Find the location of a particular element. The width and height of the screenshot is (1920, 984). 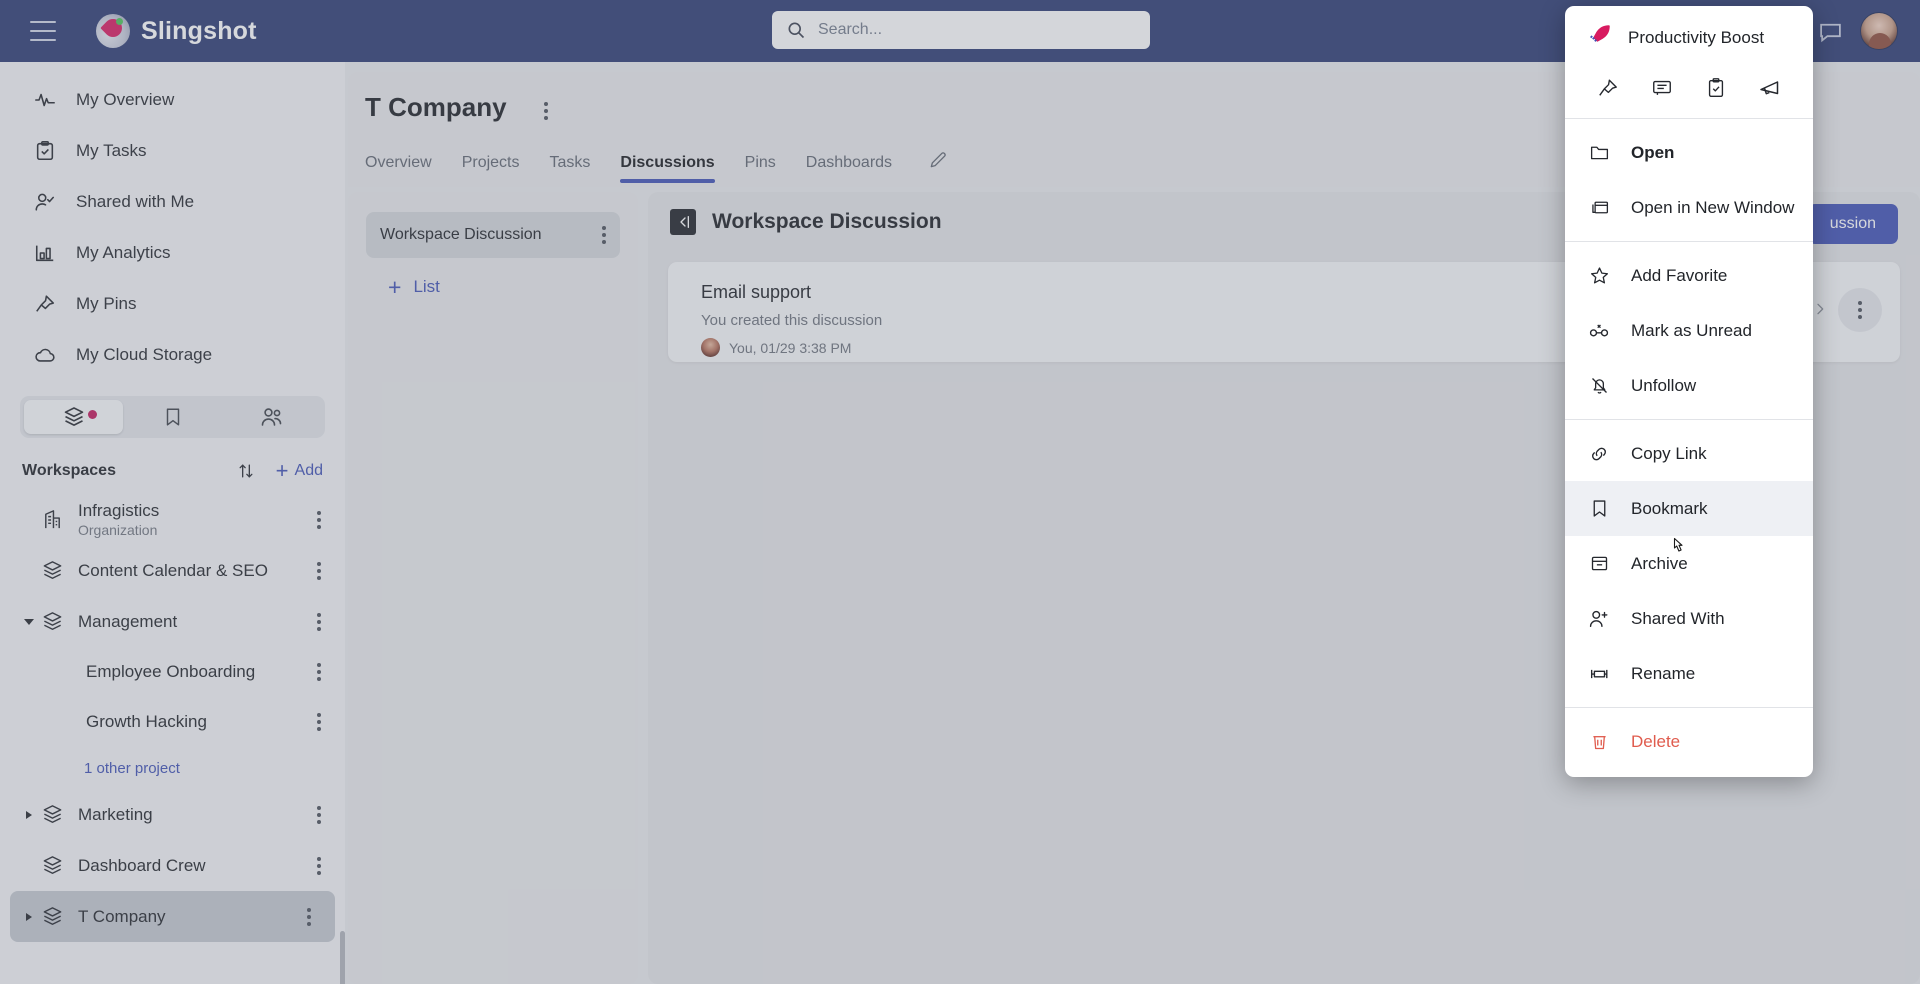

menu-item-copy-link: Copy Link is located at coordinates (1689, 453).